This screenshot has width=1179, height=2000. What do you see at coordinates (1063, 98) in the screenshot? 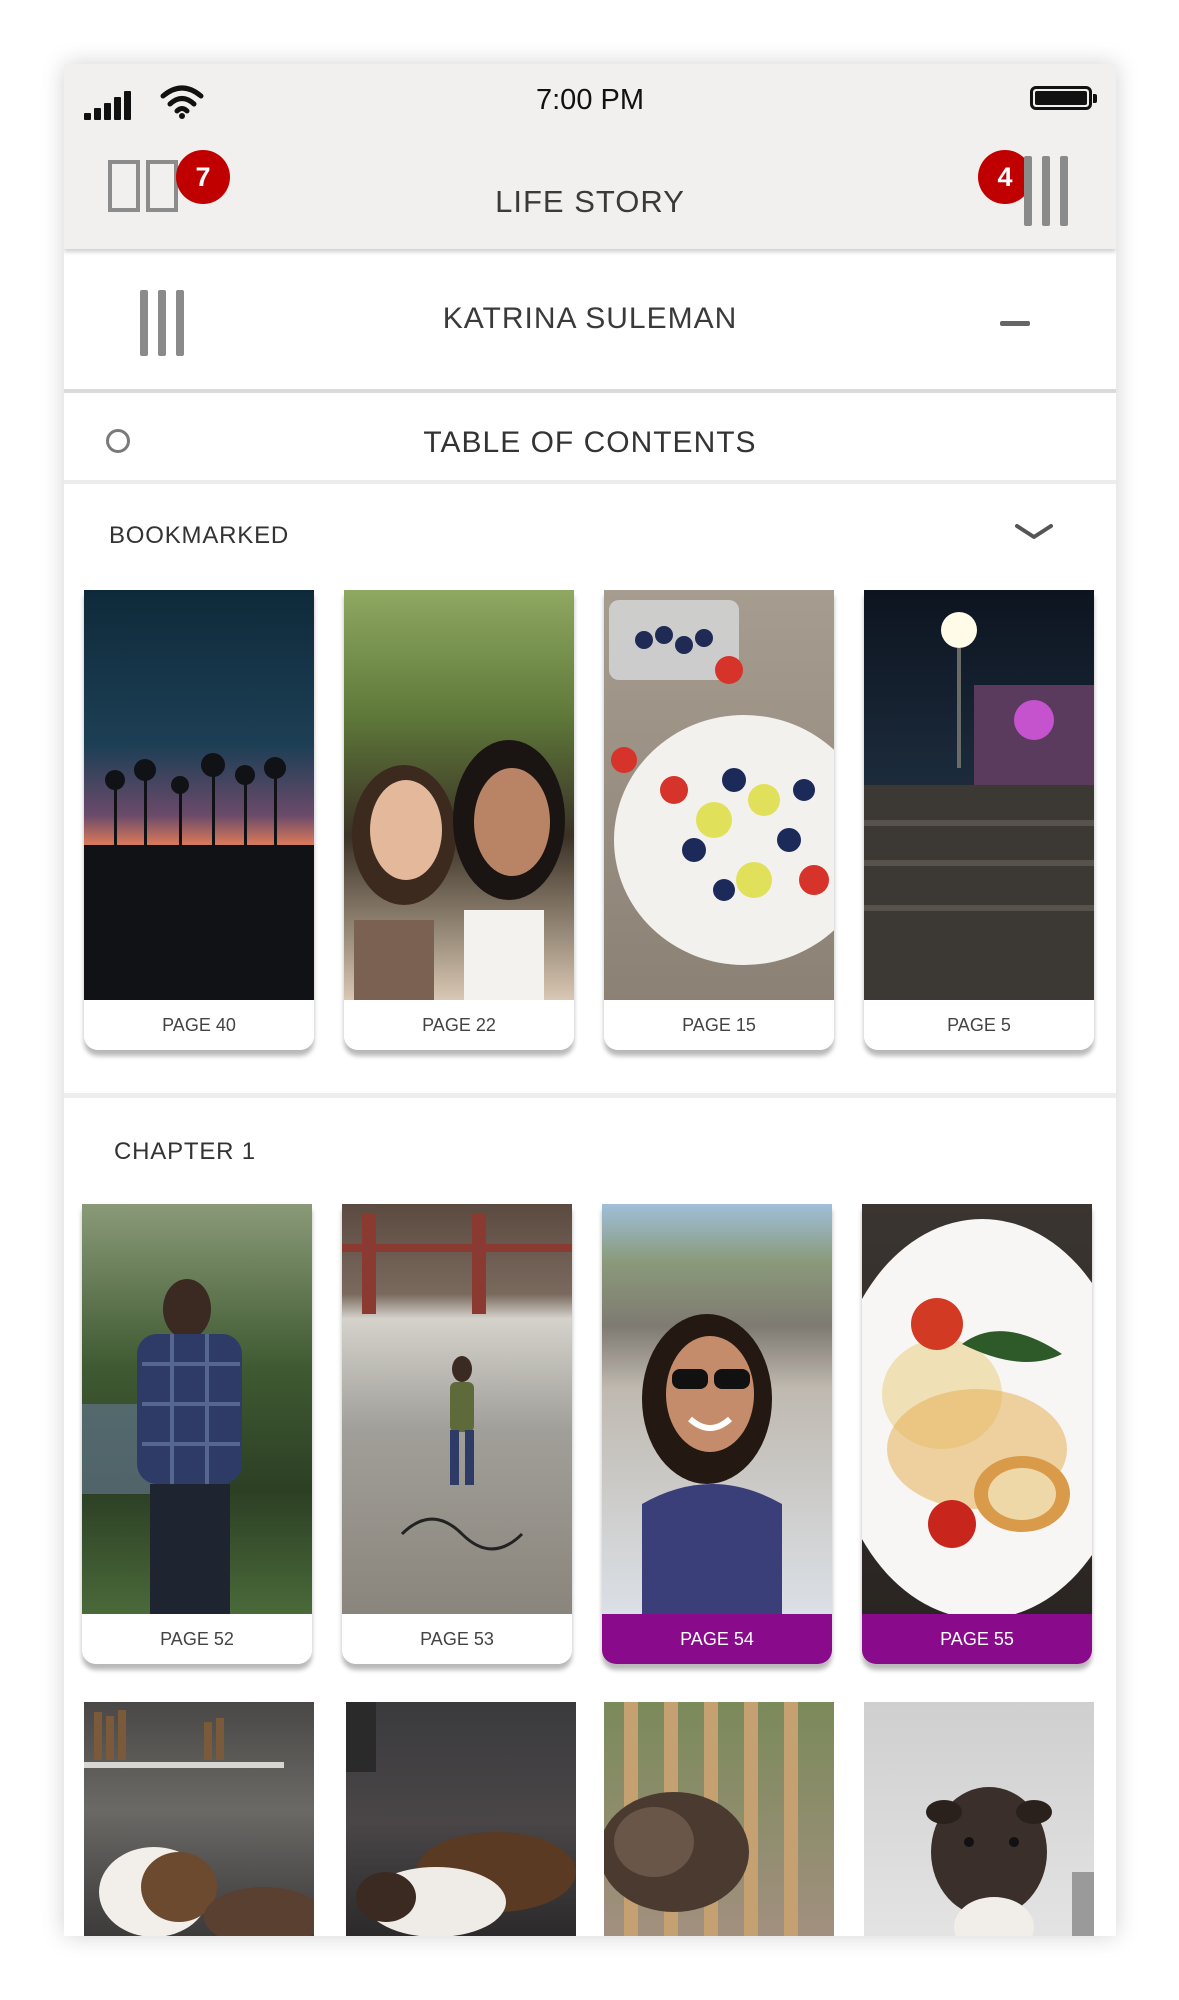
I see `battery-icon` at bounding box center [1063, 98].